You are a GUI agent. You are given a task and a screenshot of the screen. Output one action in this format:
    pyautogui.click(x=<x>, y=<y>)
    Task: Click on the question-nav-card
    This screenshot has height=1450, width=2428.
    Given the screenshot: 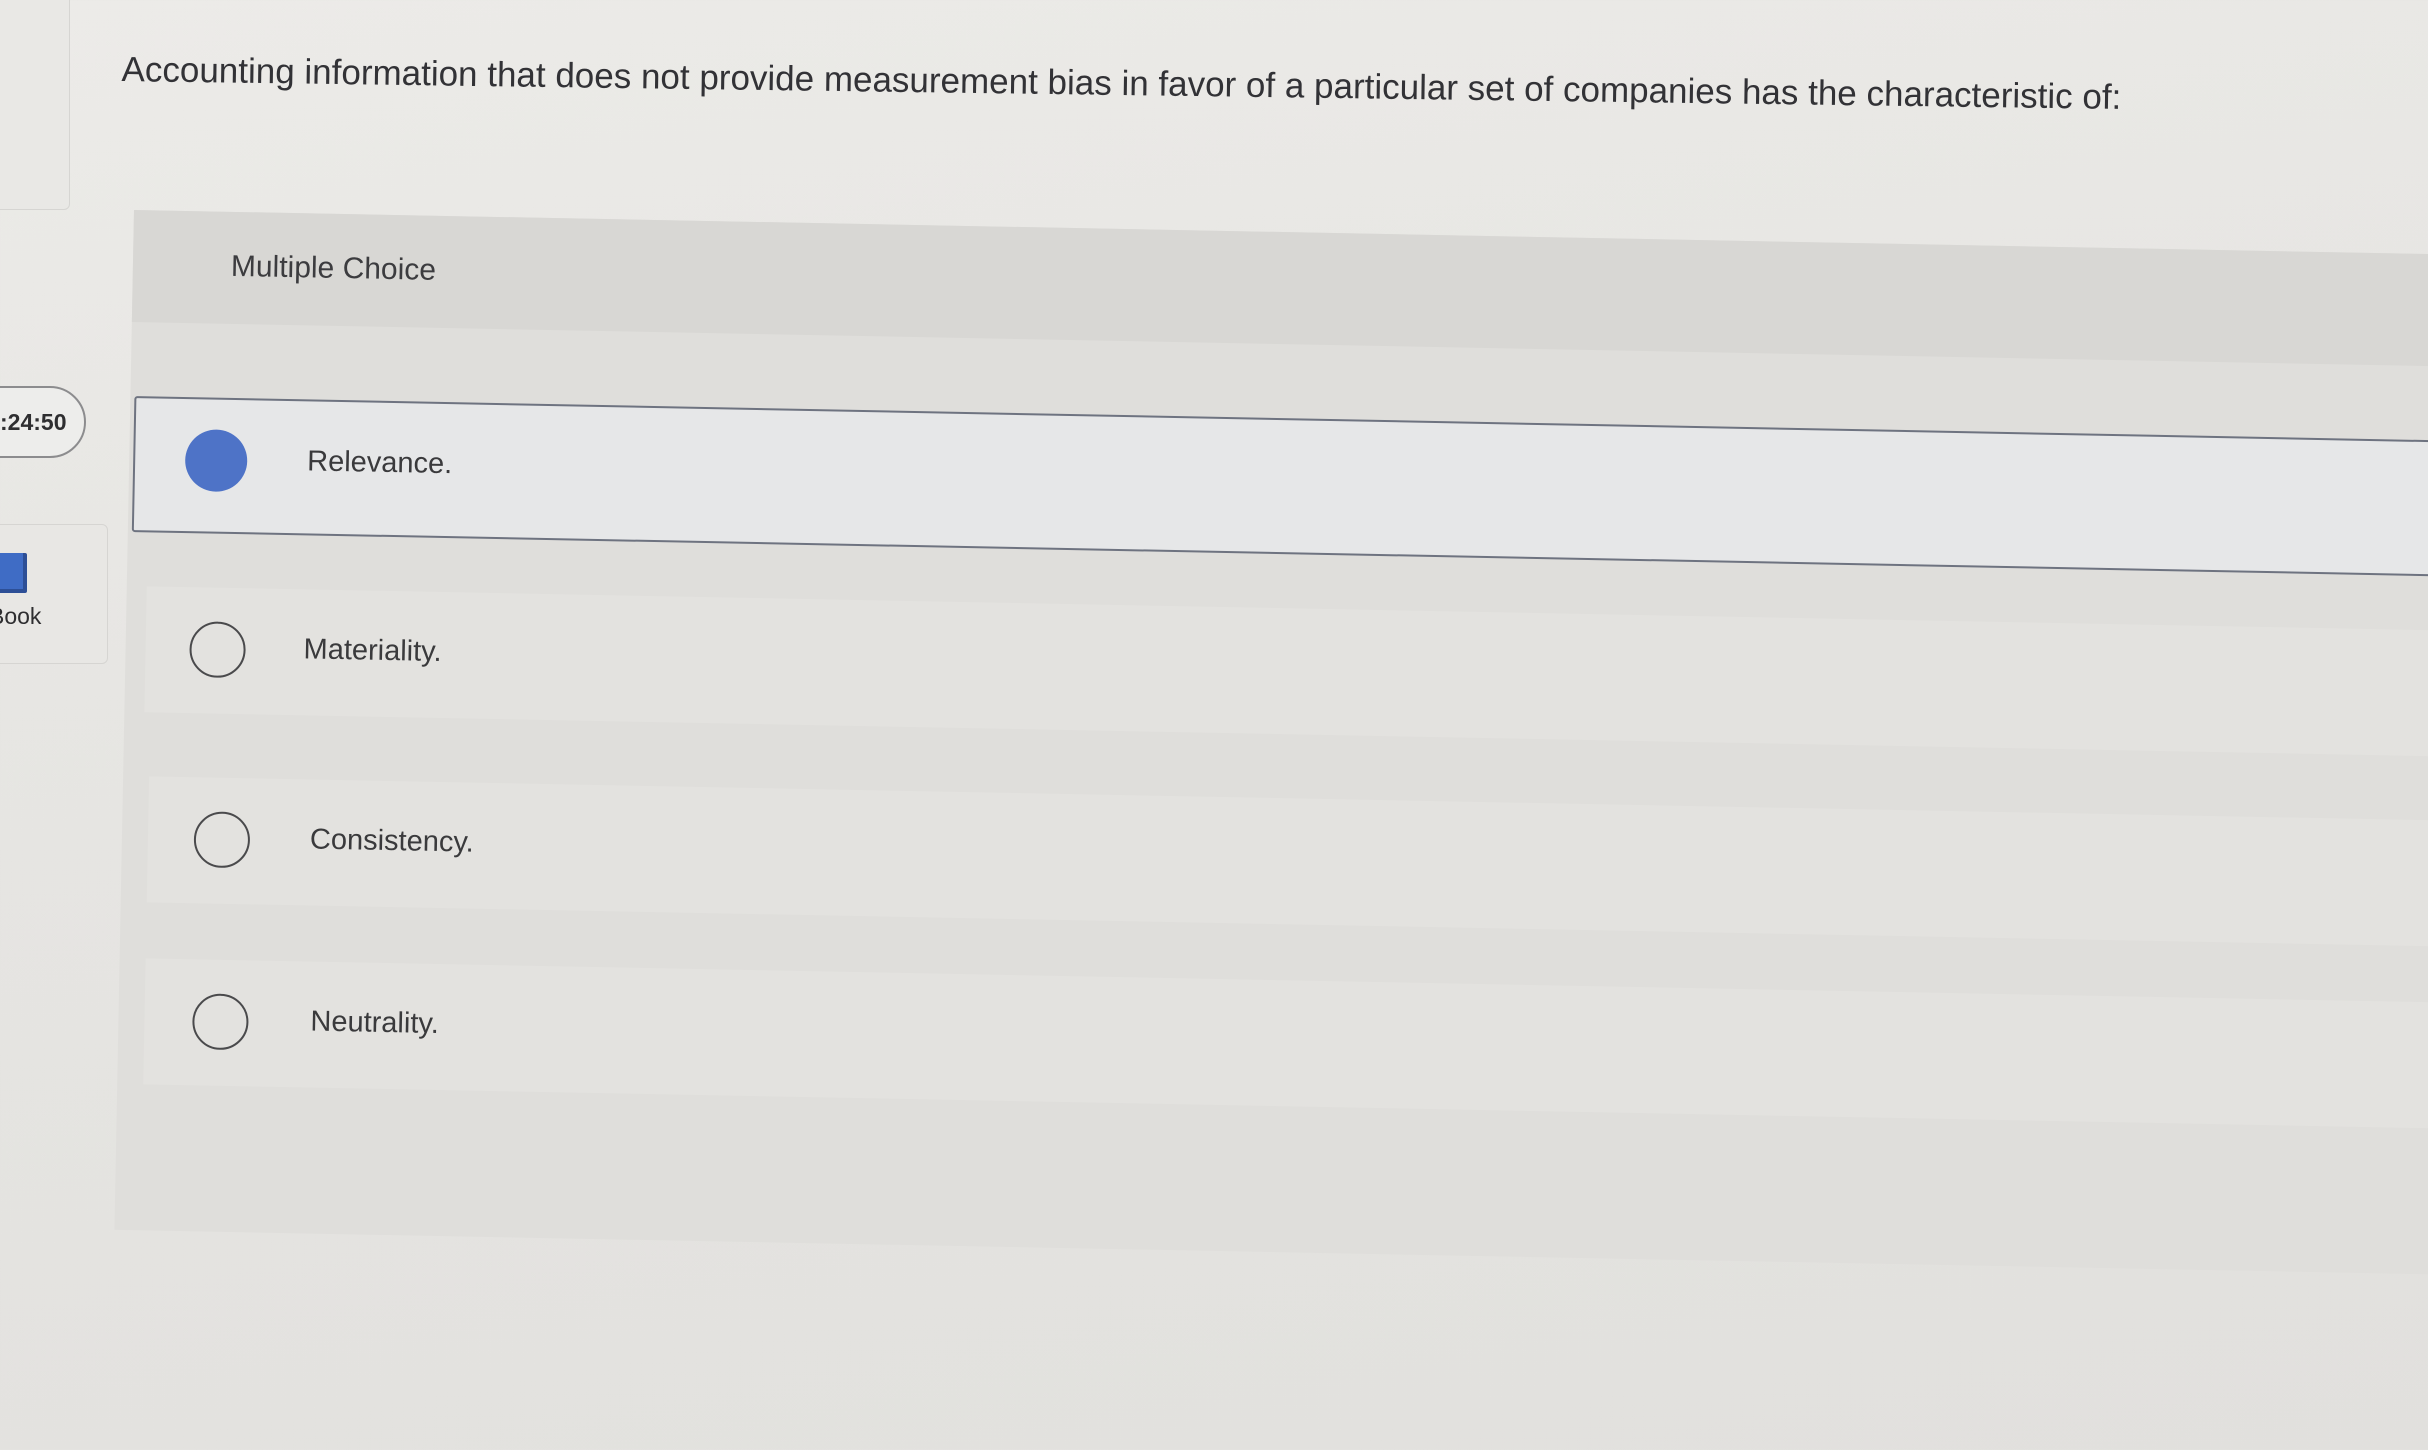 What is the action you would take?
    pyautogui.click(x=35, y=105)
    